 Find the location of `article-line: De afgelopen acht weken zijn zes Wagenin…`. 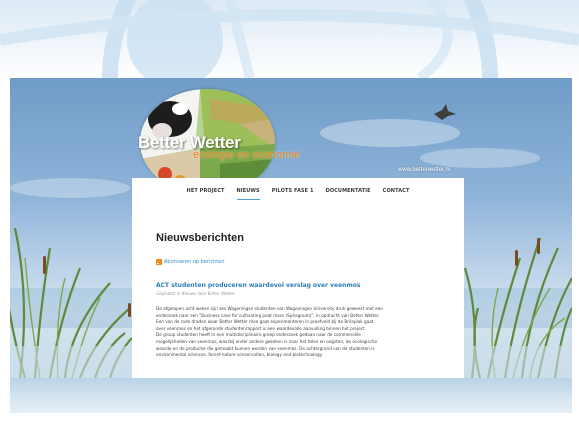

article-line: De afgelopen acht weken zijn zes Wagenin… is located at coordinates (269, 308).